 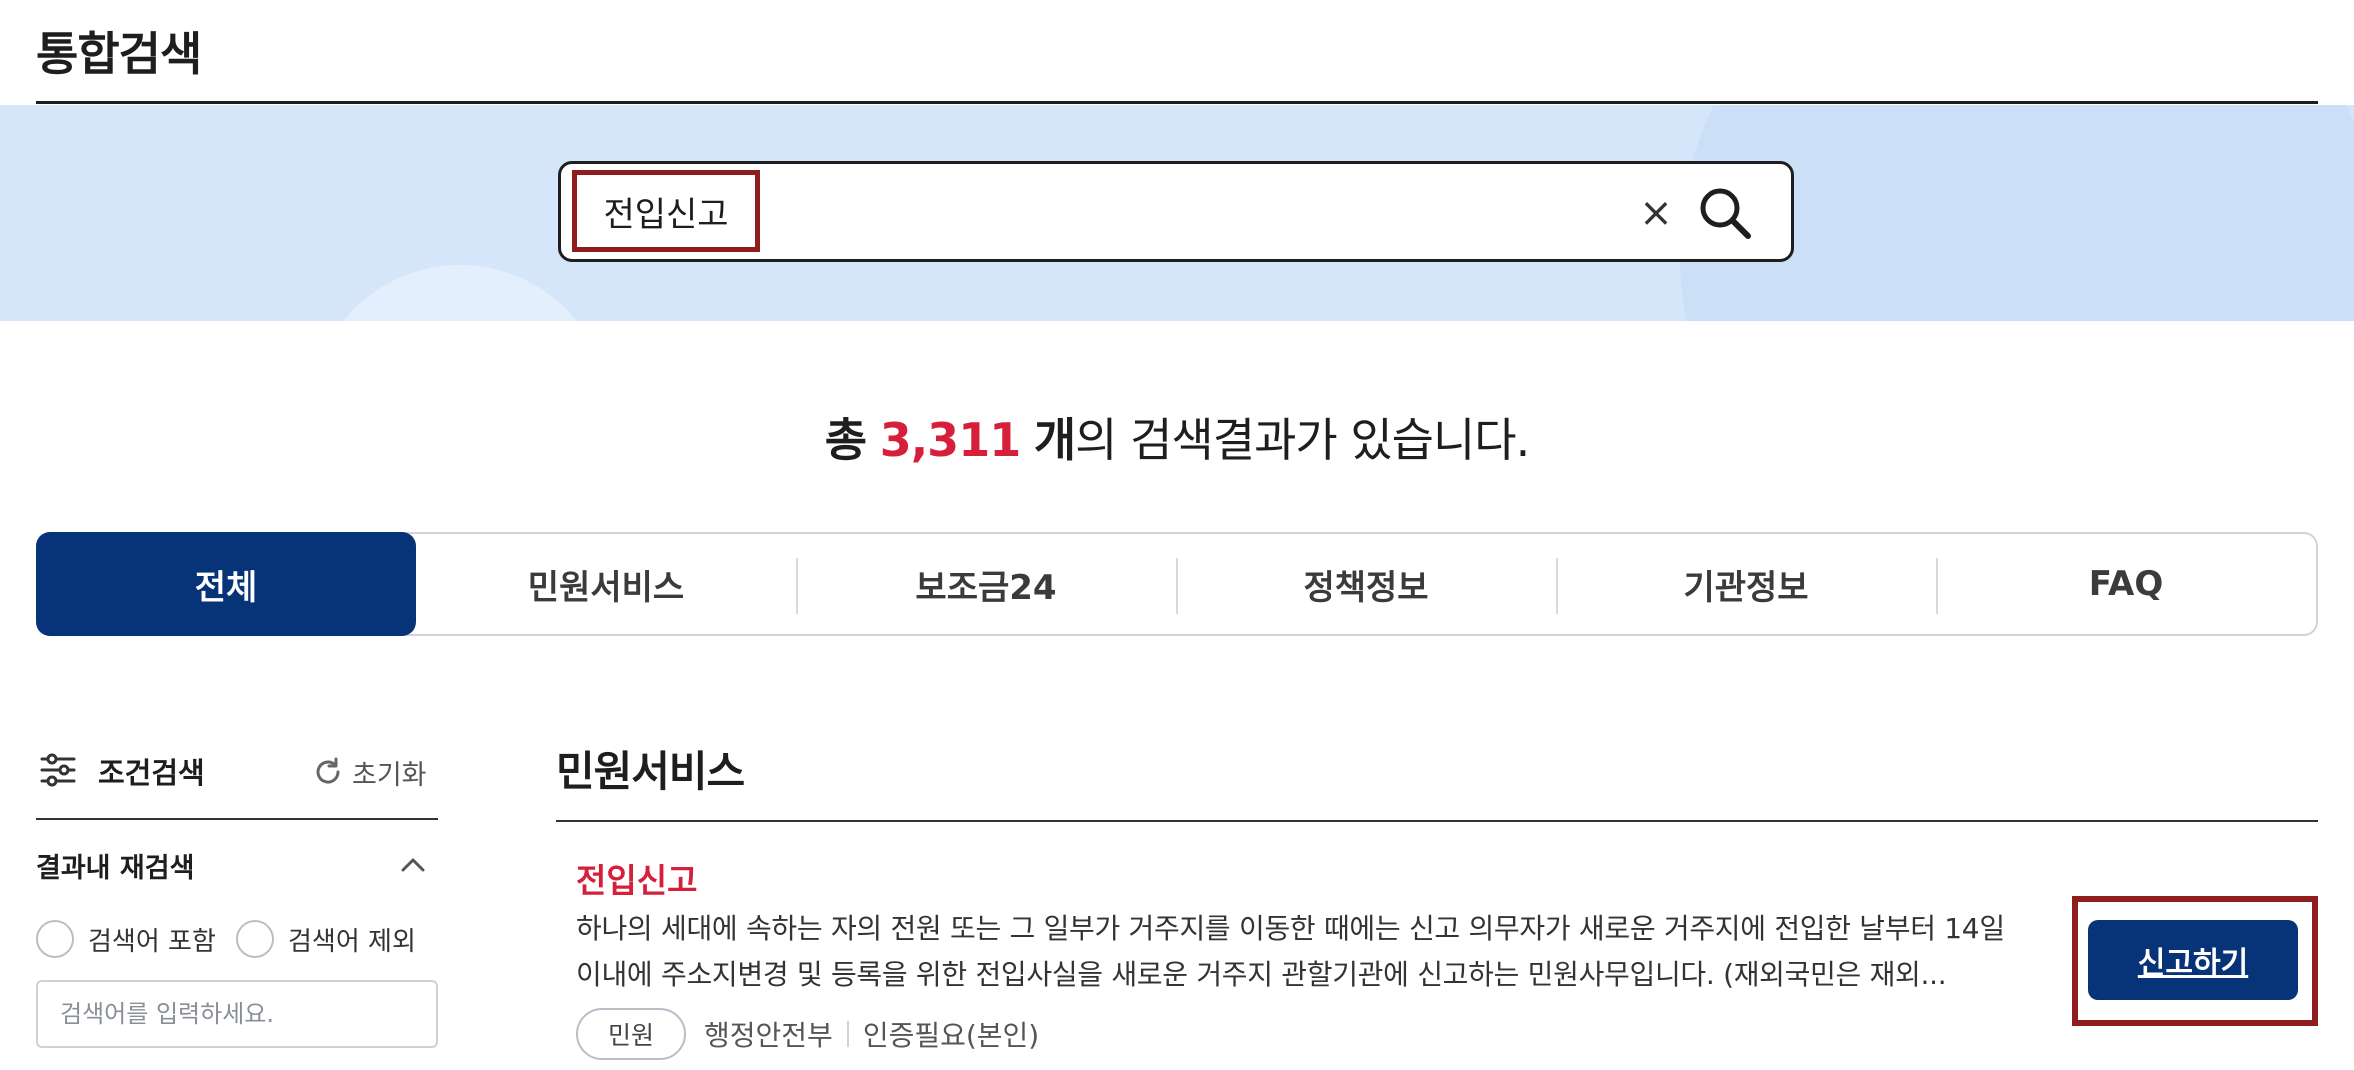 What do you see at coordinates (152, 941) in the screenshot?
I see `include-keyword-label: 검색어 포함` at bounding box center [152, 941].